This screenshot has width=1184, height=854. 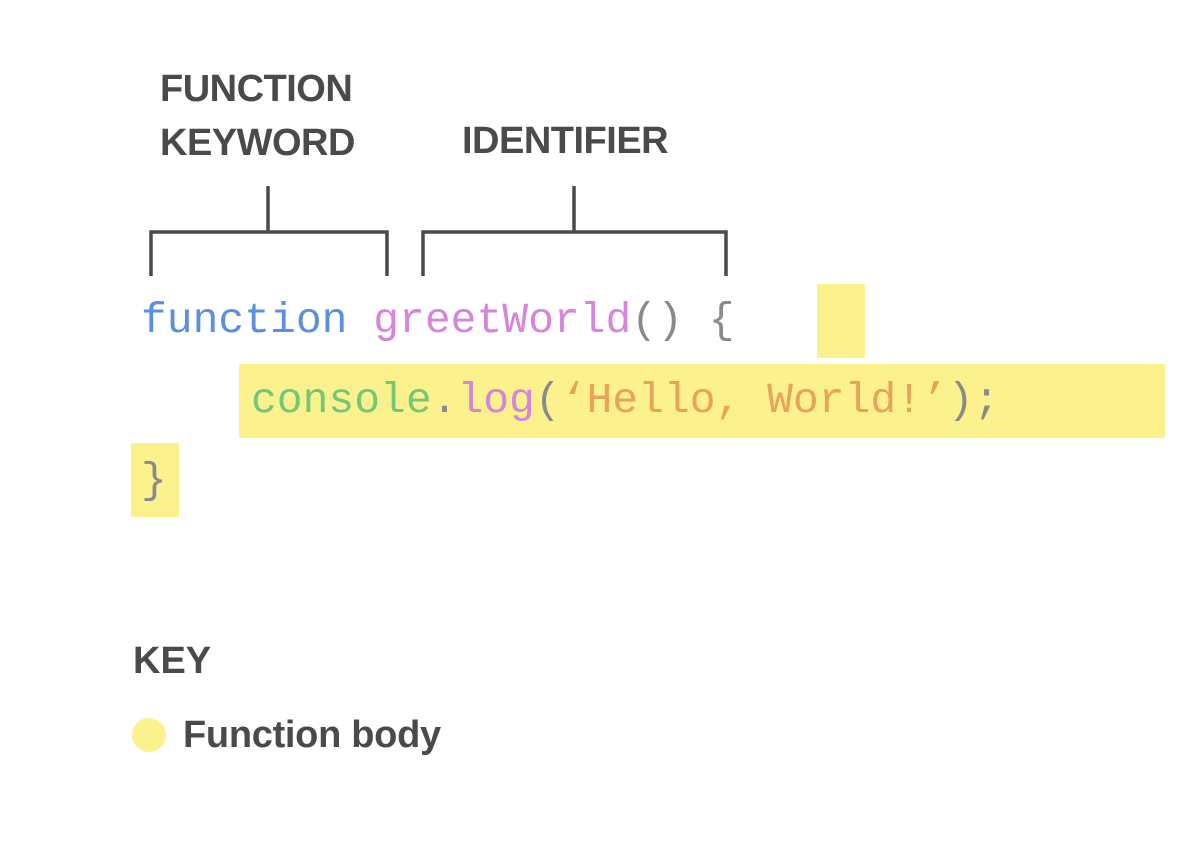 I want to click on function-body-label: Function body, so click(x=312, y=734).